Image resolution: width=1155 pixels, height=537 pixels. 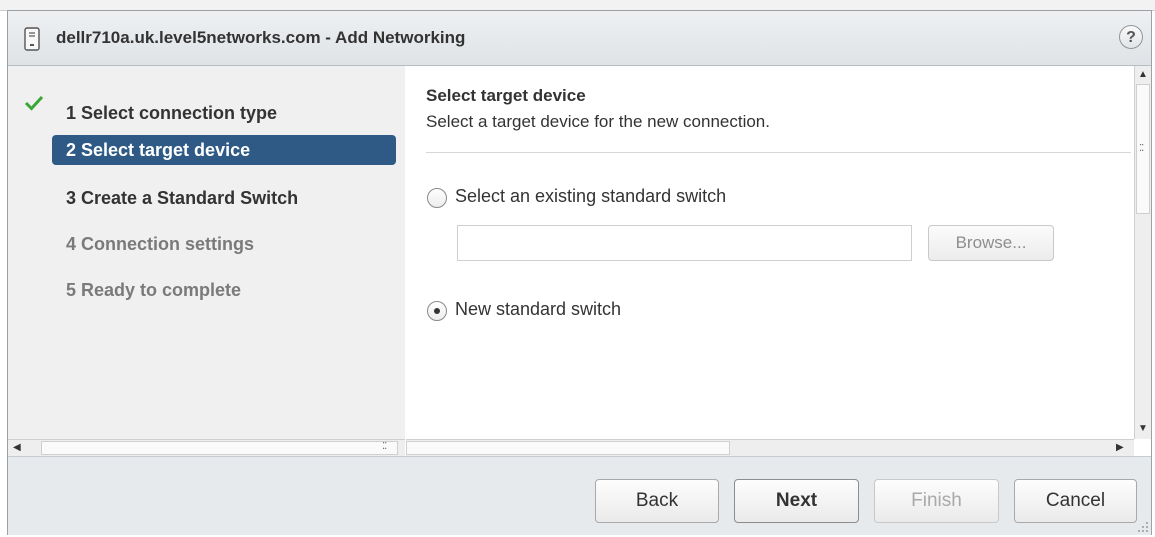 I want to click on step-create-standard-switch: 3 Create a Standard Switch, so click(x=224, y=198).